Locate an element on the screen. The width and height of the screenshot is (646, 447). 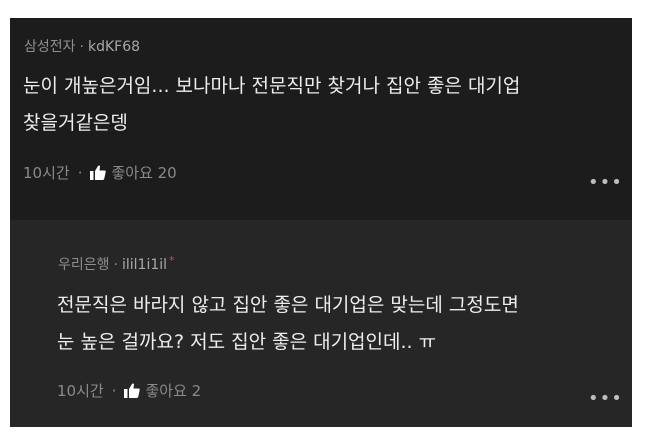
comment-footer: 10시간 · 좋아요 2 is located at coordinates (129, 390).